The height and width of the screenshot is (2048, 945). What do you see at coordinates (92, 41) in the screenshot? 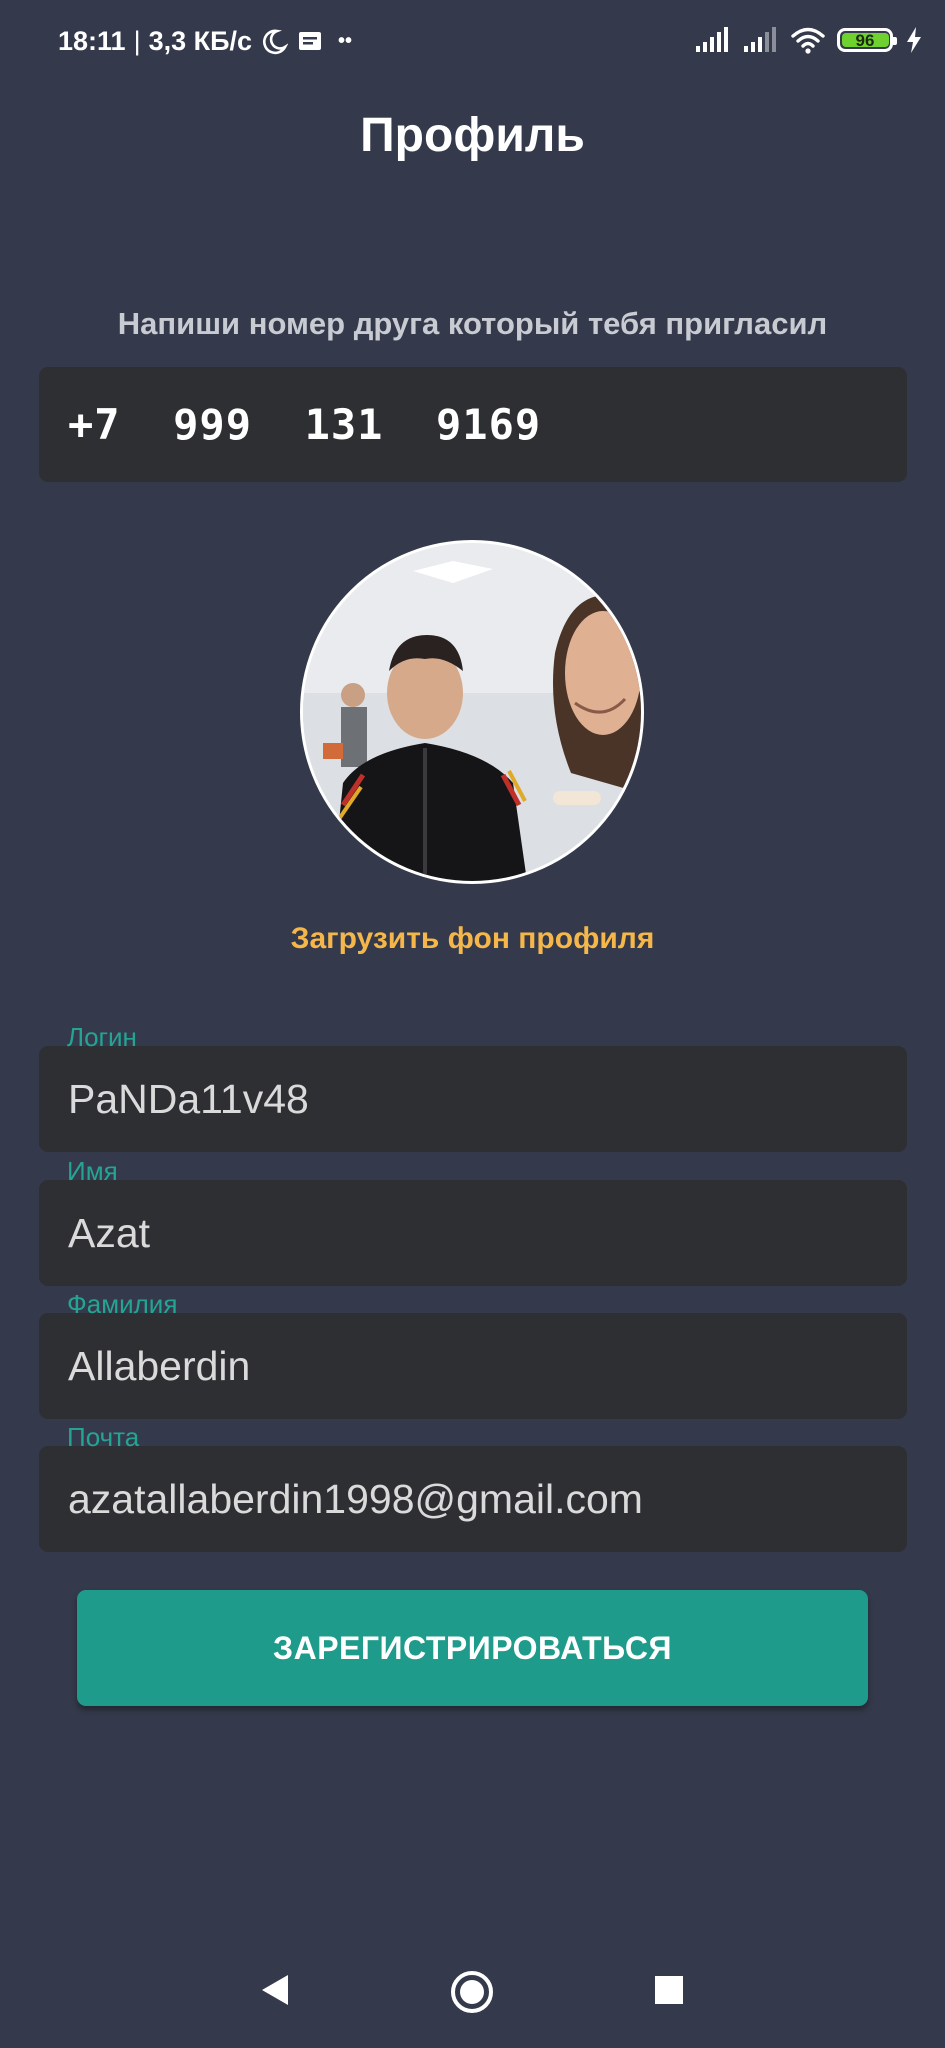
I see `status-time: 18:11` at bounding box center [92, 41].